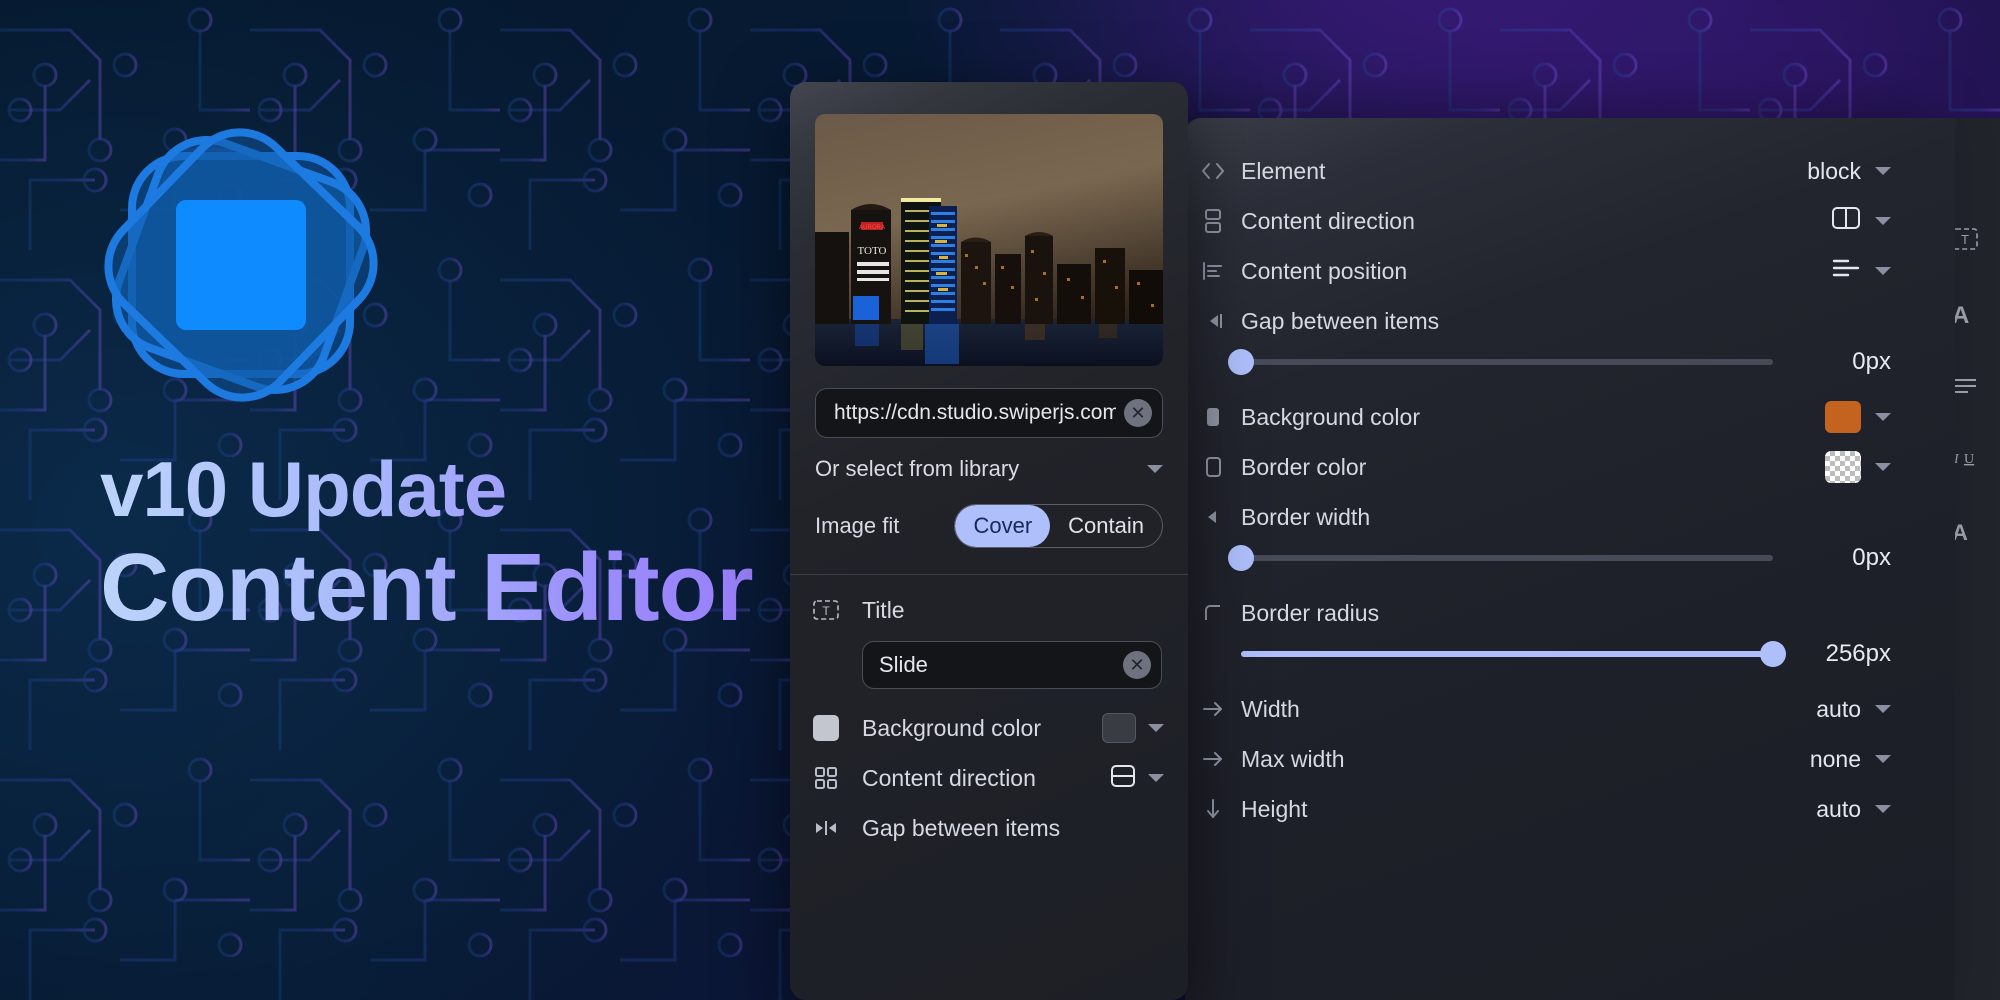 This screenshot has width=2000, height=1000. What do you see at coordinates (1119, 728) in the screenshot?
I see `slide-background-color-swatch` at bounding box center [1119, 728].